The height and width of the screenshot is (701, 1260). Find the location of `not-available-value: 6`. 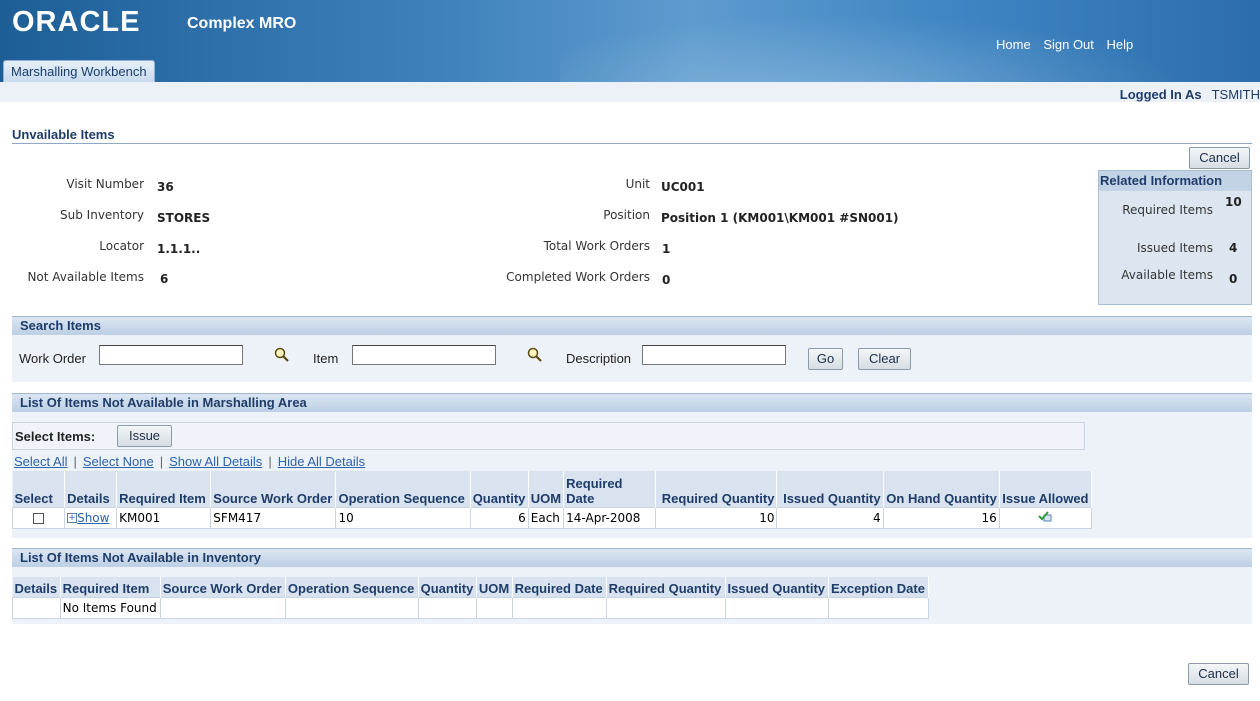

not-available-value: 6 is located at coordinates (164, 279).